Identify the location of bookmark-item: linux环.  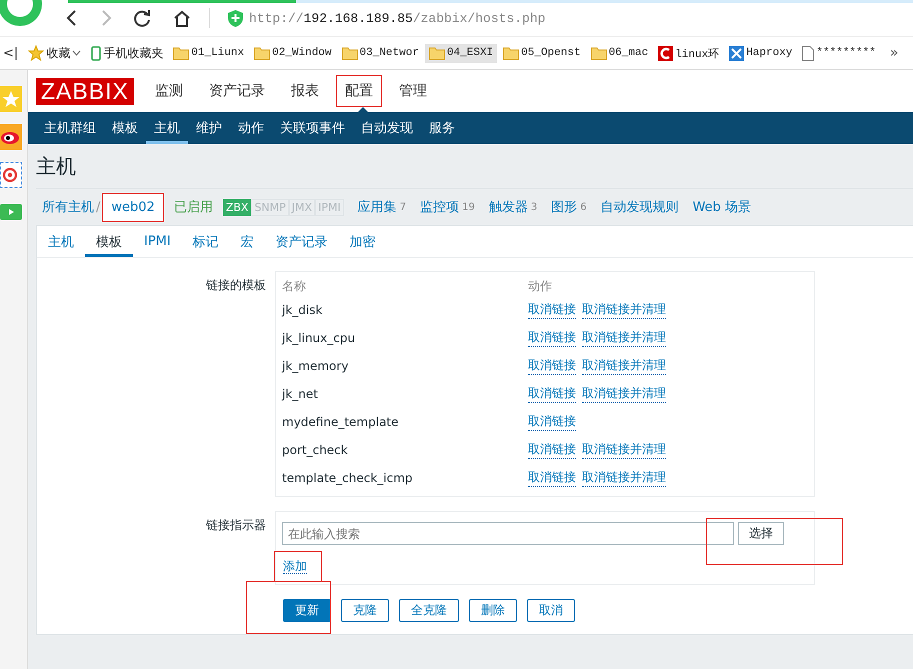
(689, 53).